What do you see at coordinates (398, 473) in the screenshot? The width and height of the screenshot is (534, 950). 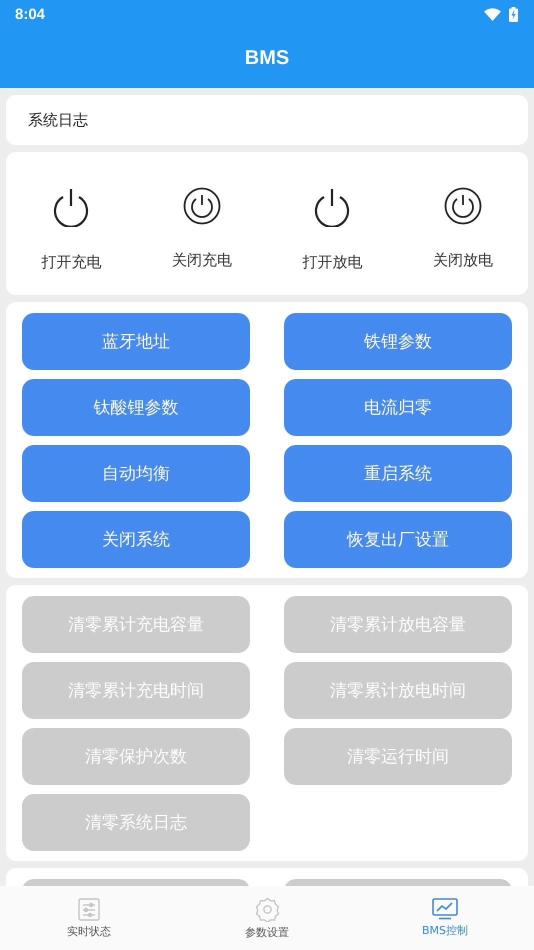 I see `command-button: 重启系统` at bounding box center [398, 473].